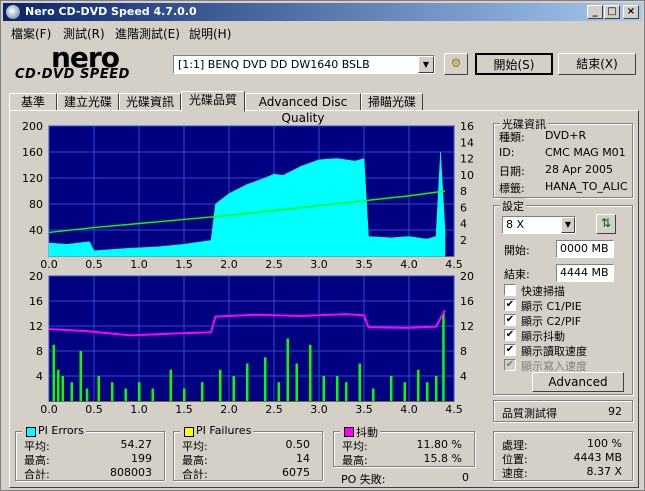 This screenshot has width=645, height=491. What do you see at coordinates (274, 409) in the screenshot?
I see `bottom-x-tick-label: 2.5` at bounding box center [274, 409].